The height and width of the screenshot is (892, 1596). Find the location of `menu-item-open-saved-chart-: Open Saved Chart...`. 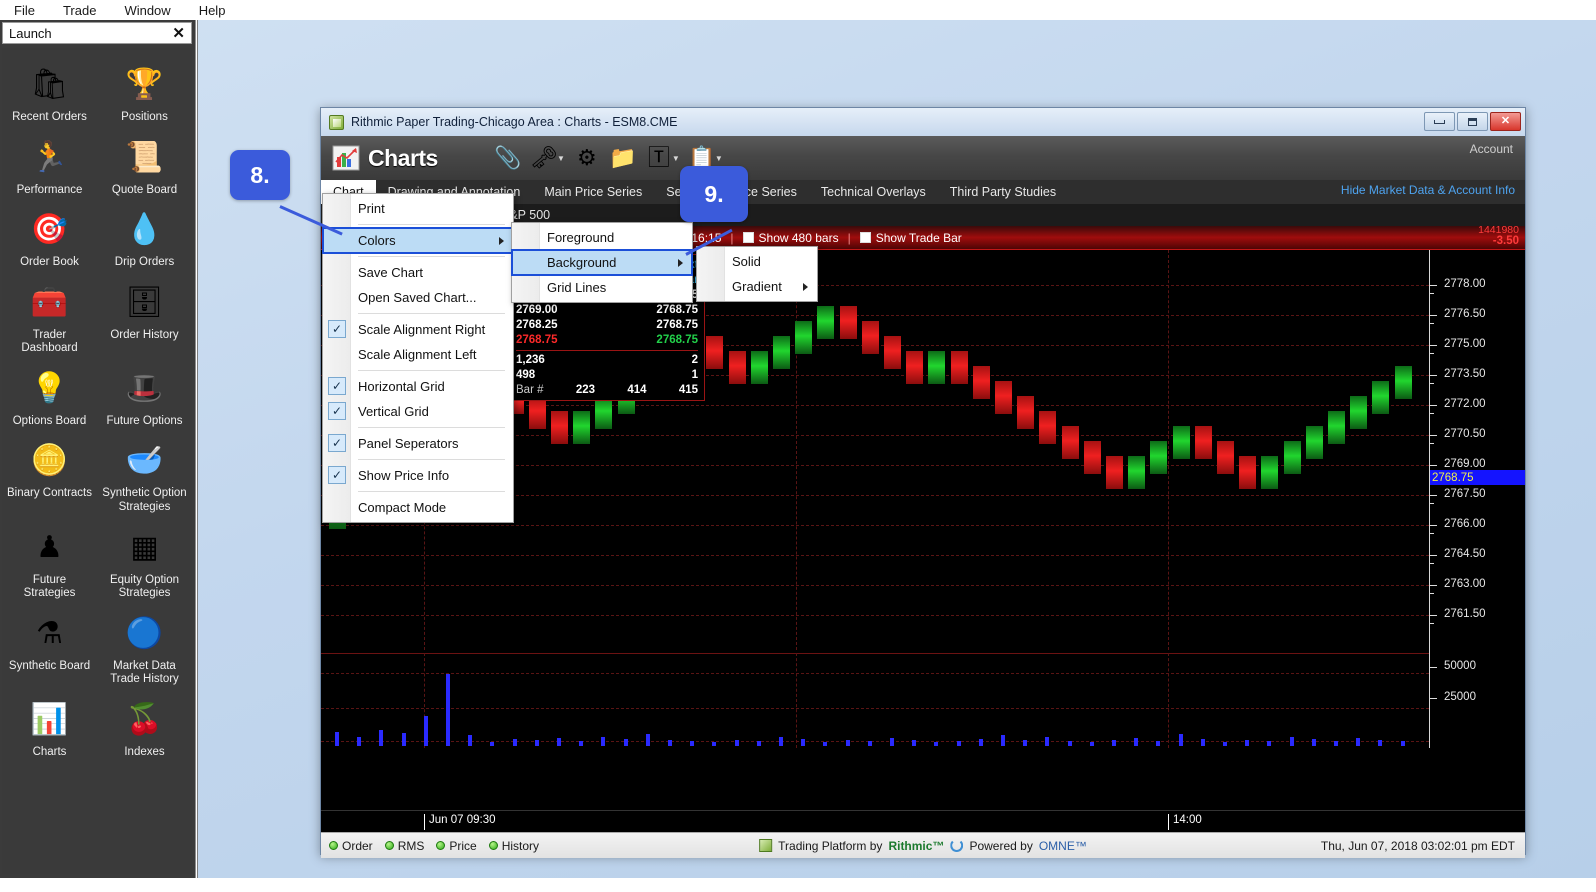

menu-item-open-saved-chart-: Open Saved Chart... is located at coordinates (418, 297).